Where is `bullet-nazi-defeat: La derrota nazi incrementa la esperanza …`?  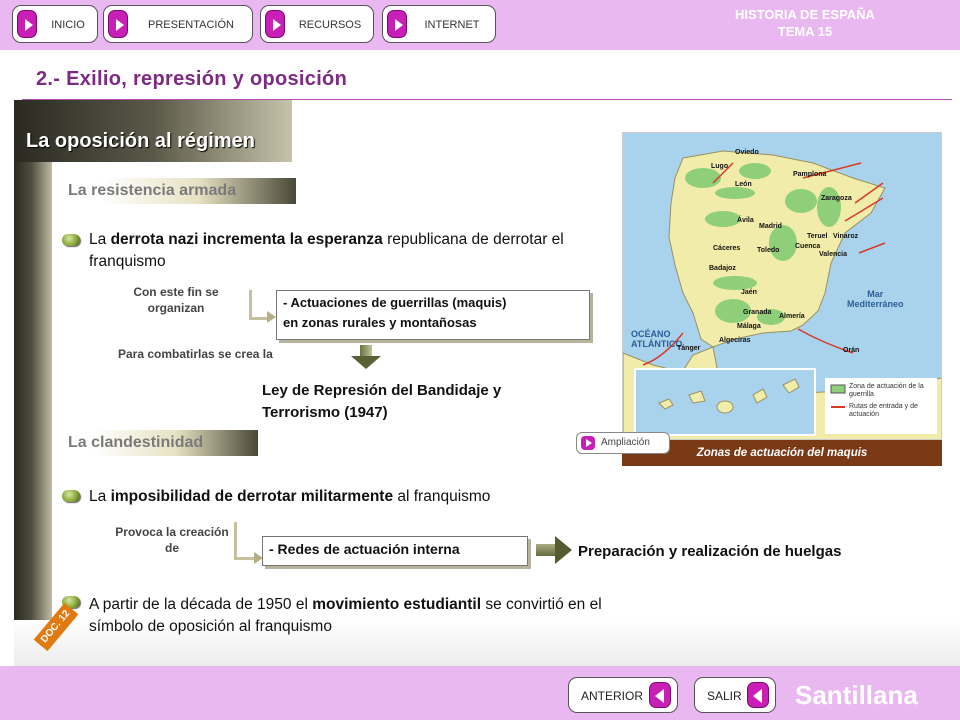 bullet-nazi-defeat: La derrota nazi incrementa la esperanza … is located at coordinates (339, 251).